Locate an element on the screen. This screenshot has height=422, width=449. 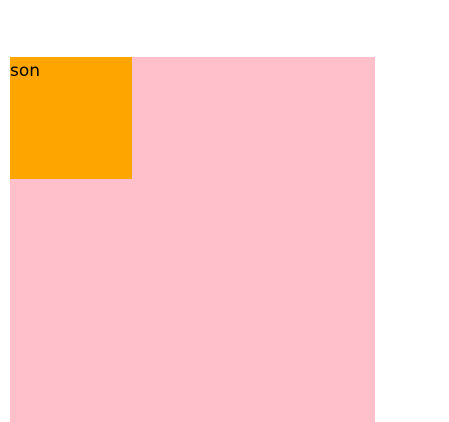
son-box: son is located at coordinates (71, 118).